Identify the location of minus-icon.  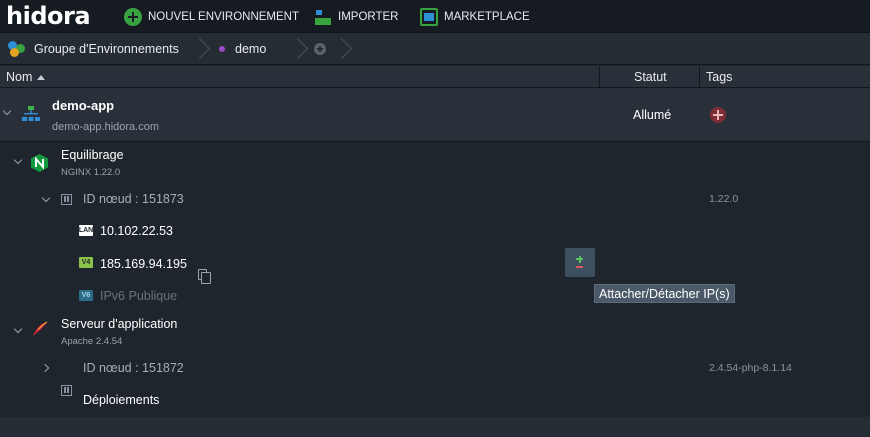
(579, 267).